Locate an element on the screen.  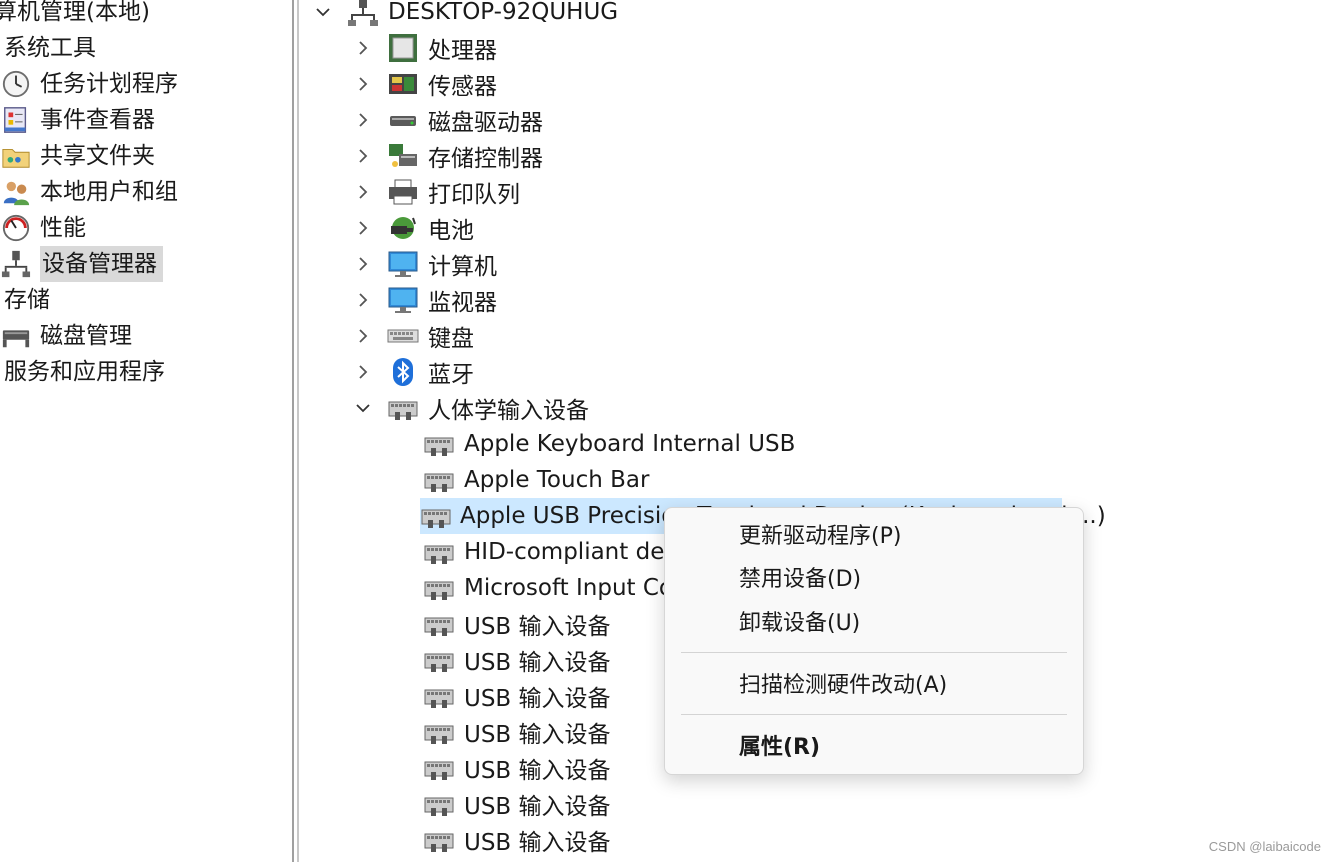
menu-item-scan-hardware-changes: 扫描检测硬件改动(A) is located at coordinates (843, 686).